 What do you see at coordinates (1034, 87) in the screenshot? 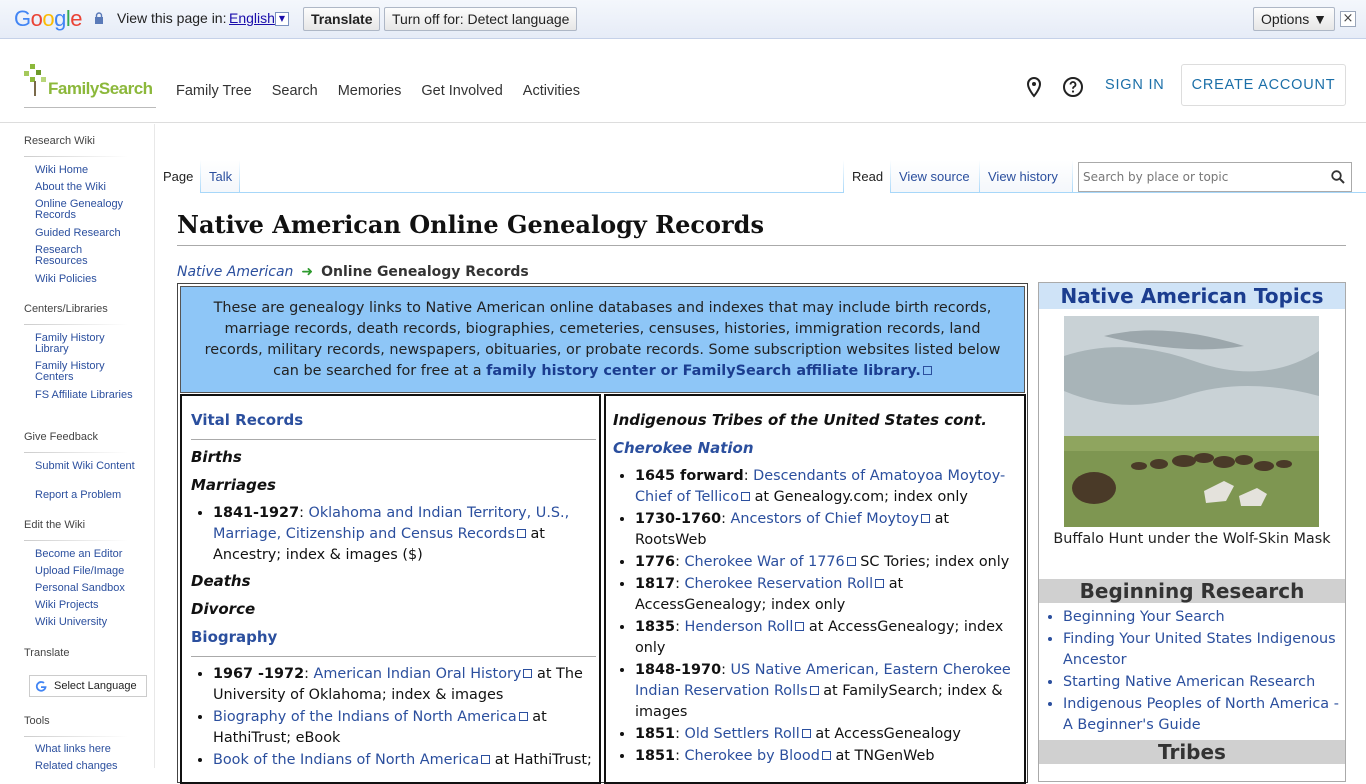
I see `location-pin-icon` at bounding box center [1034, 87].